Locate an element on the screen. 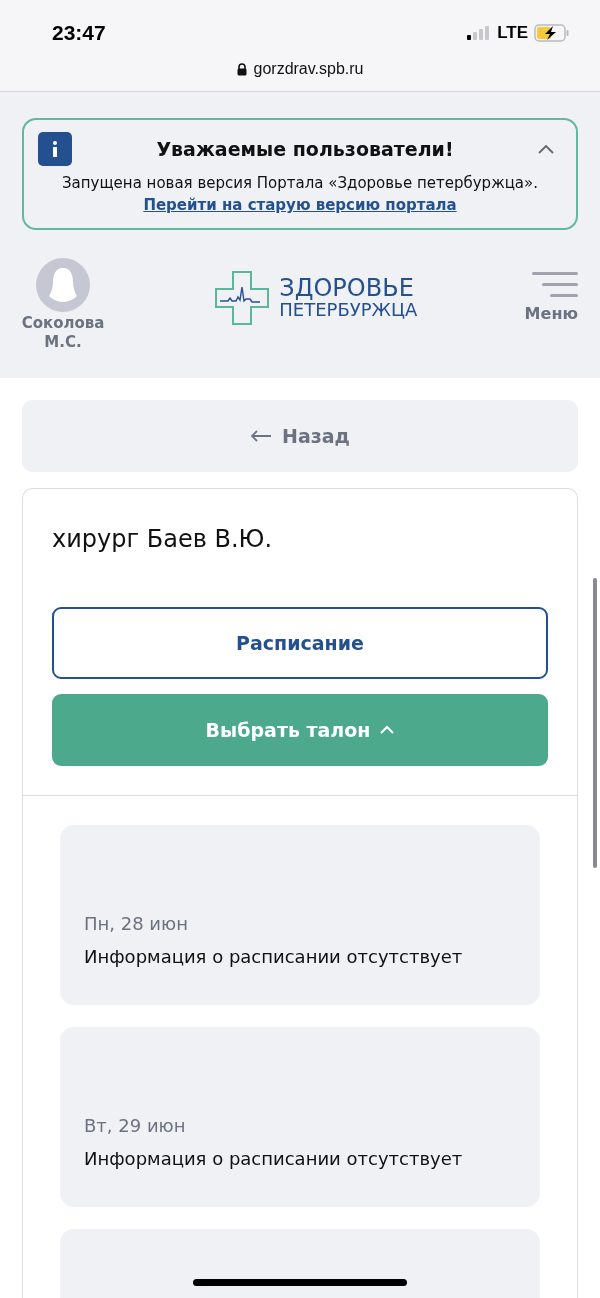 The height and width of the screenshot is (1298, 600). portal-logo: ЗДОРОВЬЕ ПЕТЕРБУРЖЦА is located at coordinates (316, 297).